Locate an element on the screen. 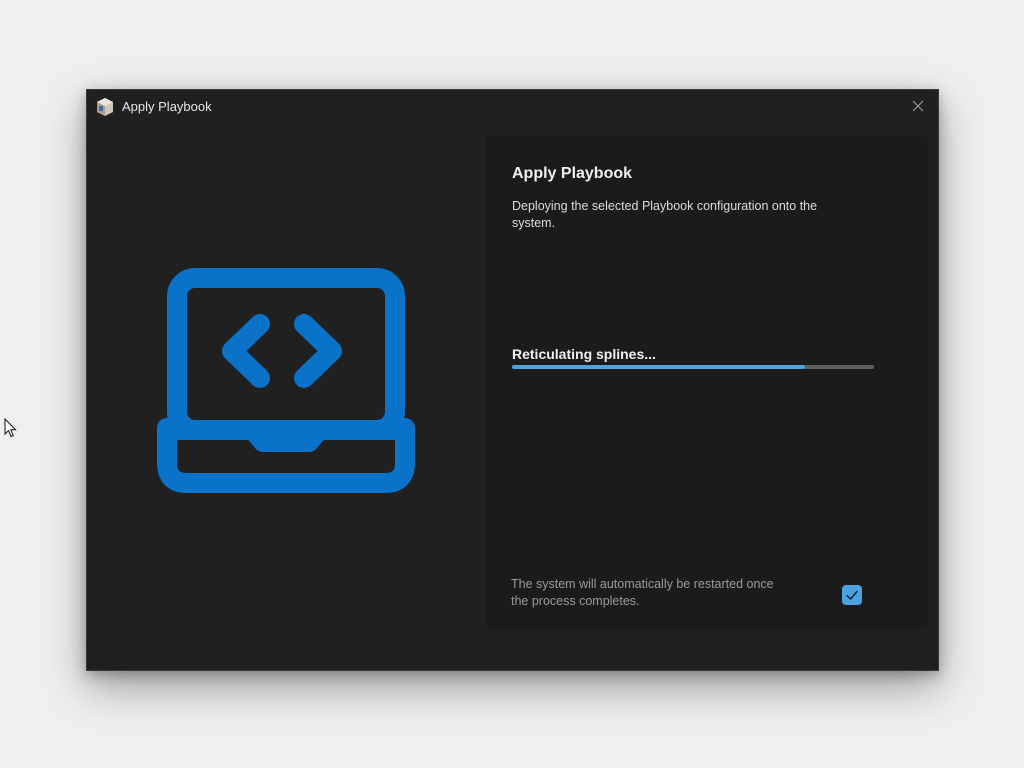 The width and height of the screenshot is (1024, 768). laptop-code-icon is located at coordinates (286, 380).